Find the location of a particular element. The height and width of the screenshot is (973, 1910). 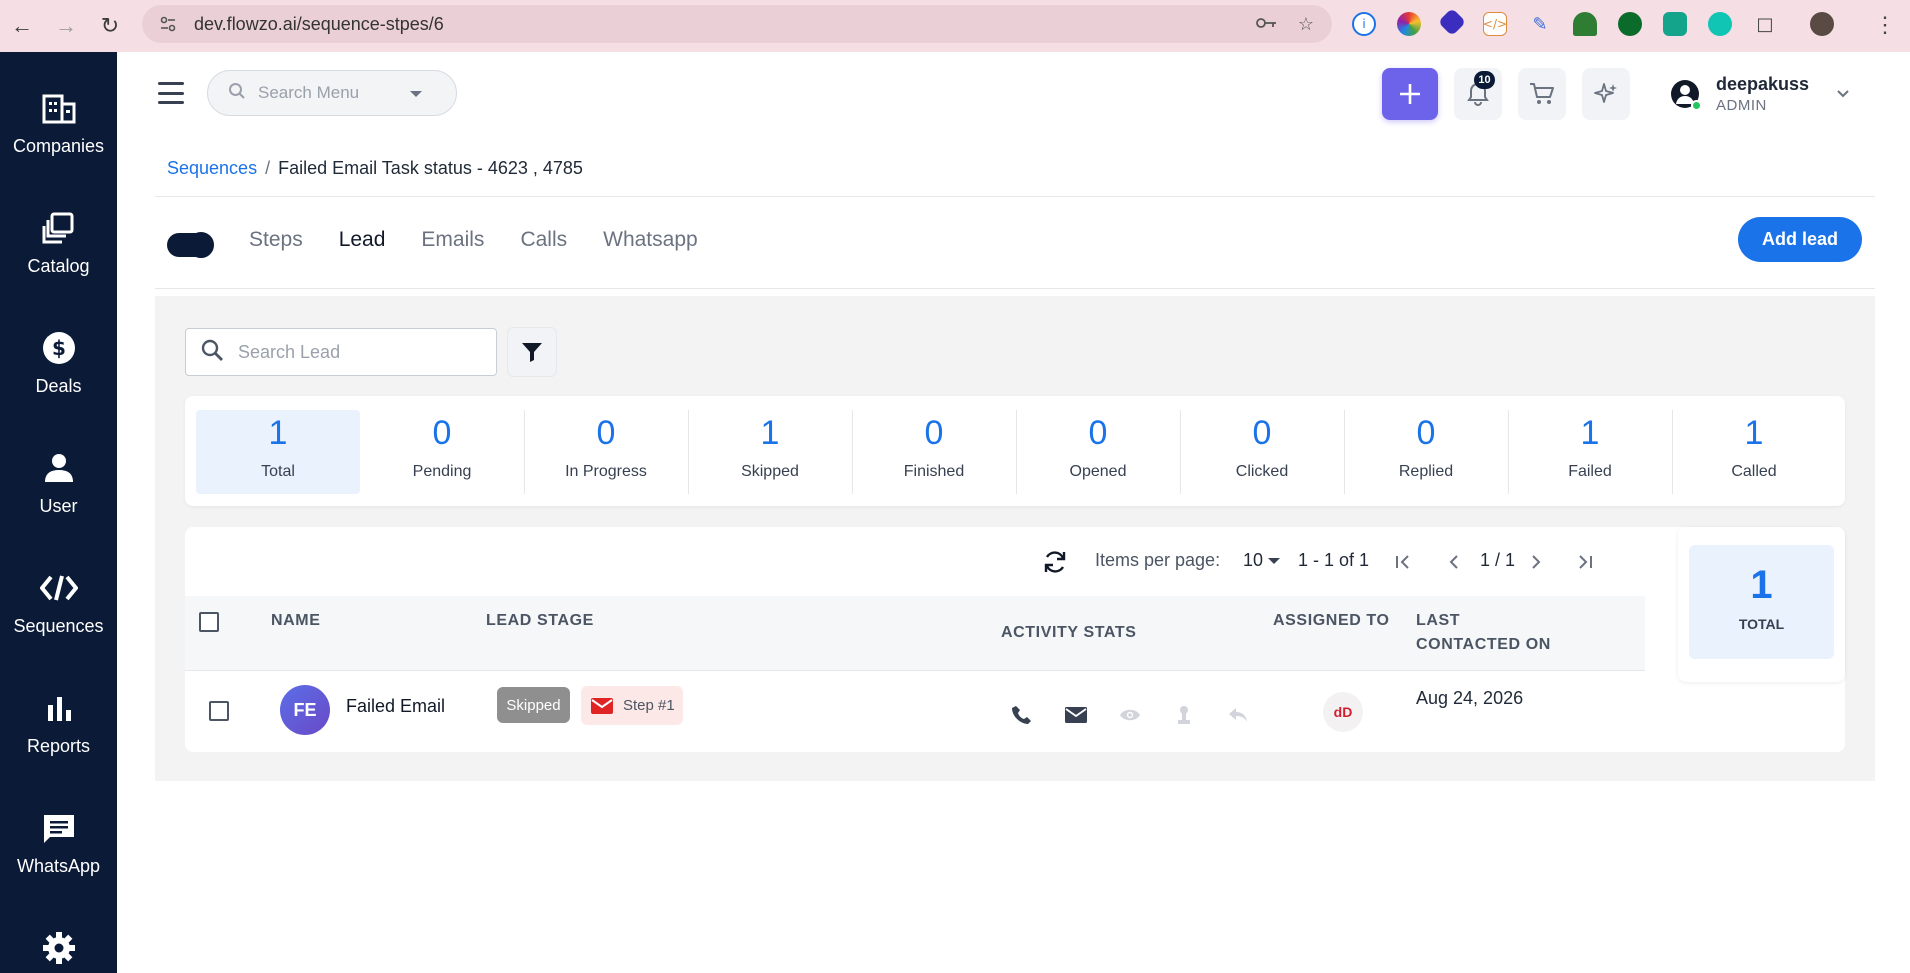

assignee-avatar: dD is located at coordinates (1343, 712).